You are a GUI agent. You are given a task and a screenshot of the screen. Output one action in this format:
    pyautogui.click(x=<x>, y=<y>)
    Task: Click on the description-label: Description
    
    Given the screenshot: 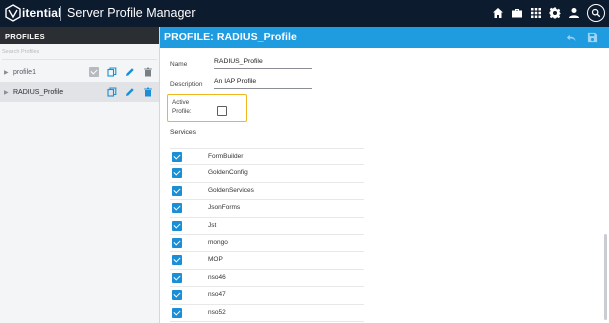 What is the action you would take?
    pyautogui.click(x=186, y=84)
    